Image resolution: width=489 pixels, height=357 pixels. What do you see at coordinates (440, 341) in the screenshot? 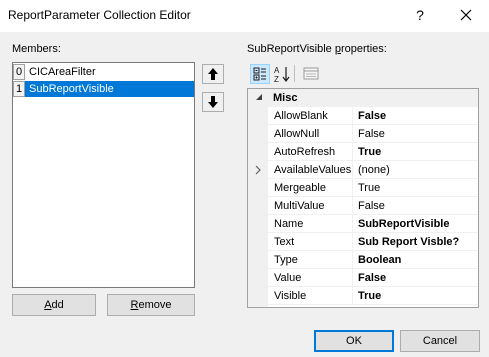
I see `cancel-button: Cancel` at bounding box center [440, 341].